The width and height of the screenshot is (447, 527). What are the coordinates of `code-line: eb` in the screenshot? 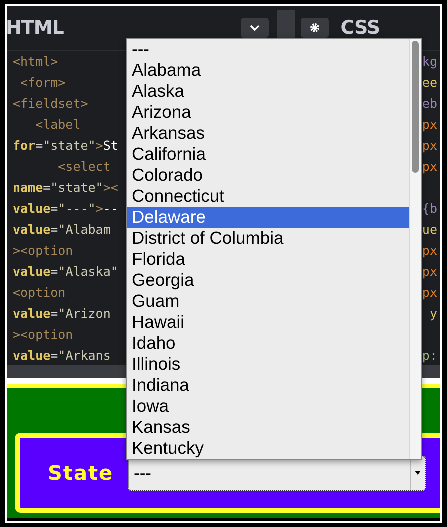 It's located at (430, 103).